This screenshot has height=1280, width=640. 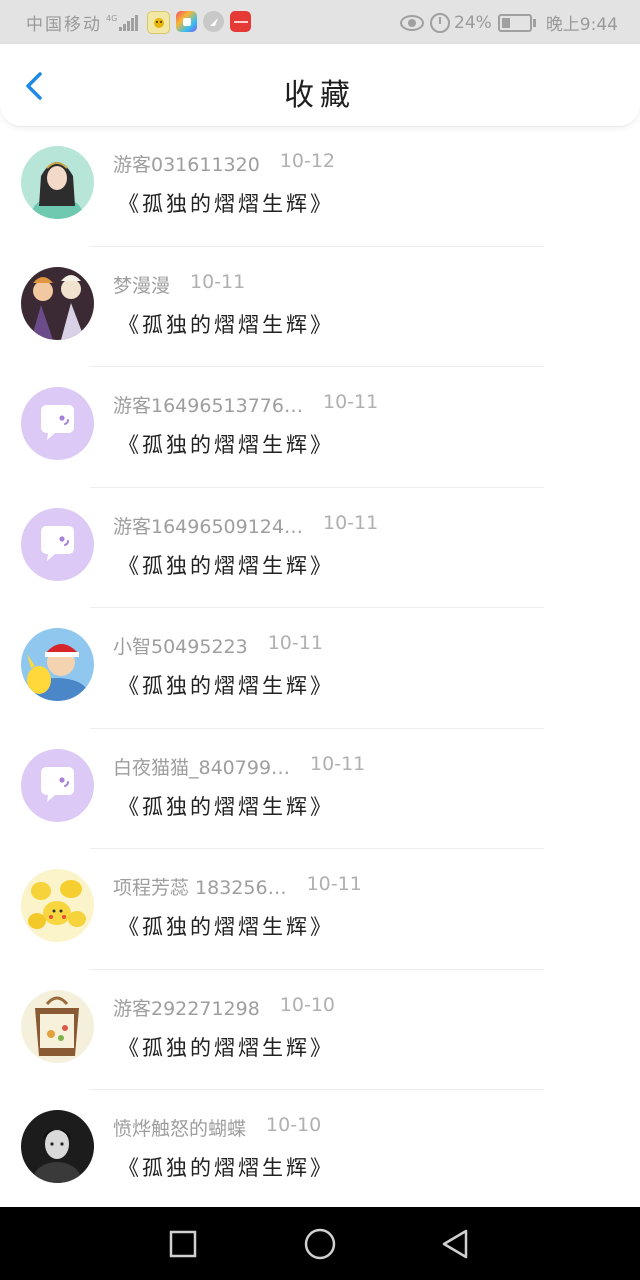 I want to click on signal-icon, so click(x=129, y=22).